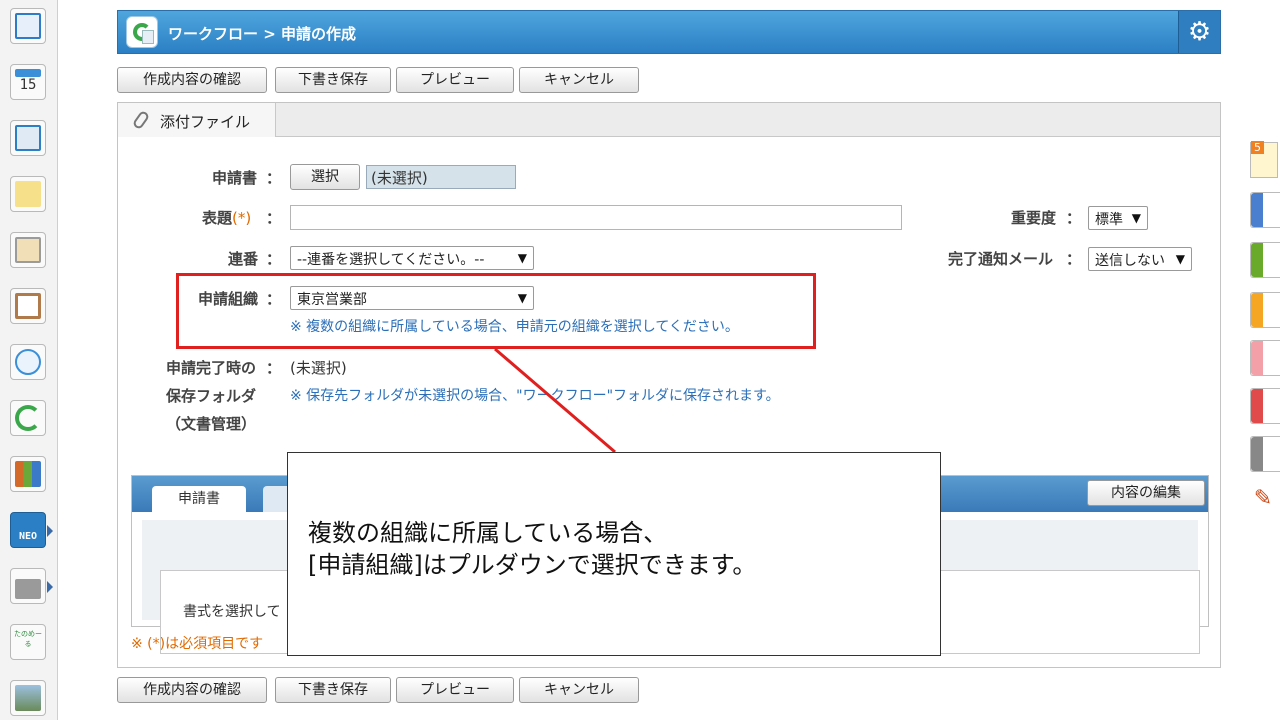 This screenshot has width=1280, height=720. I want to click on app-sidebar: 15 NEO たのめーる, so click(29, 360).